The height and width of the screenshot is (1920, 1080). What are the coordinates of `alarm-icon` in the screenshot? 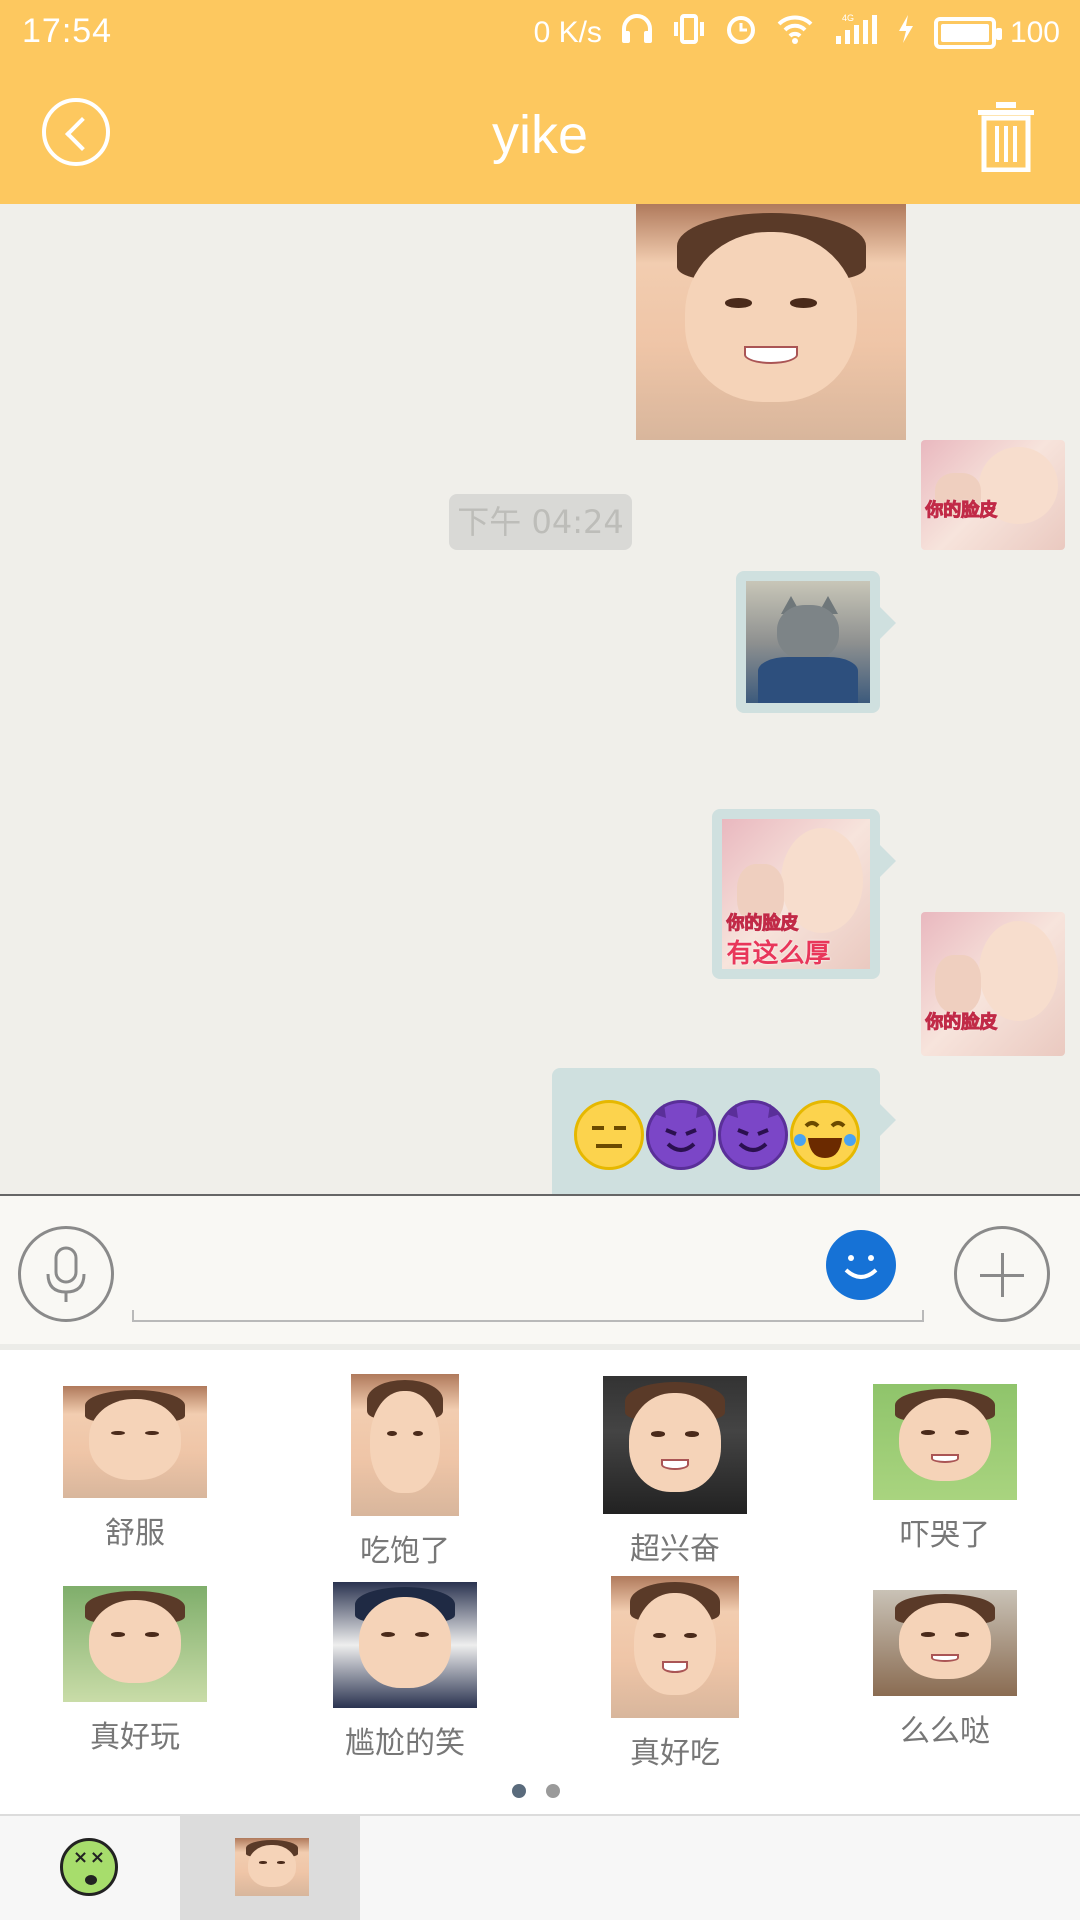 It's located at (741, 33).